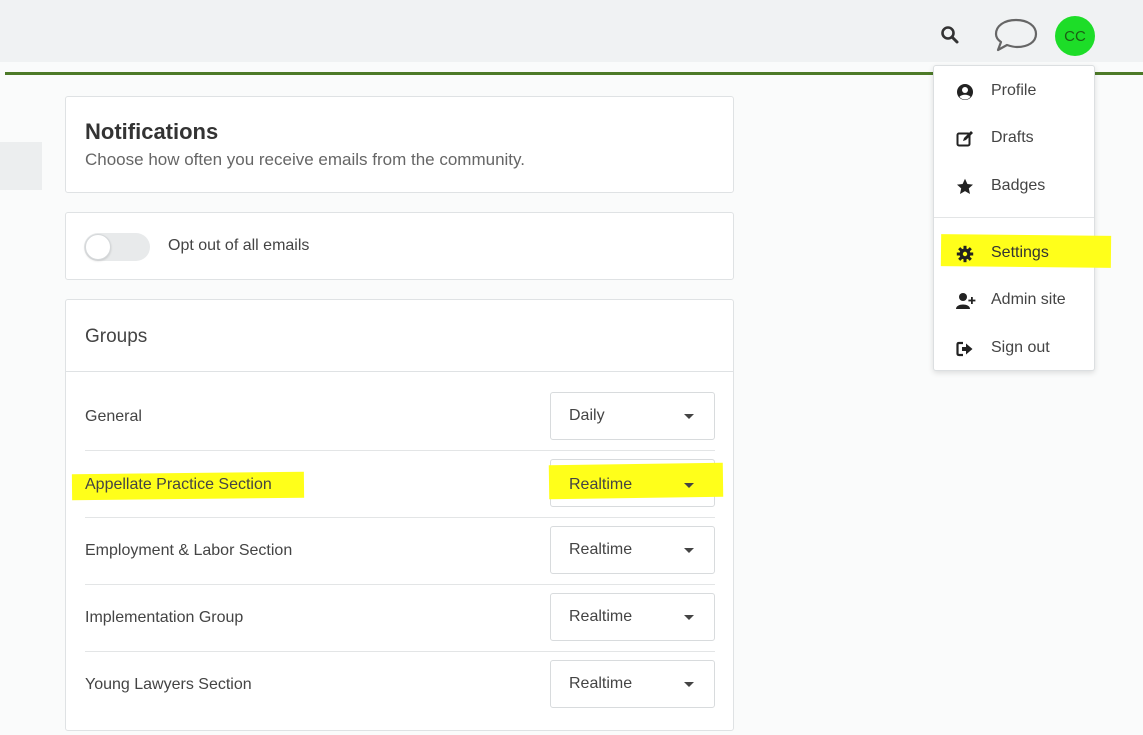 The width and height of the screenshot is (1143, 735). Describe the element at coordinates (1020, 252) in the screenshot. I see `menu-label: Settings` at that location.